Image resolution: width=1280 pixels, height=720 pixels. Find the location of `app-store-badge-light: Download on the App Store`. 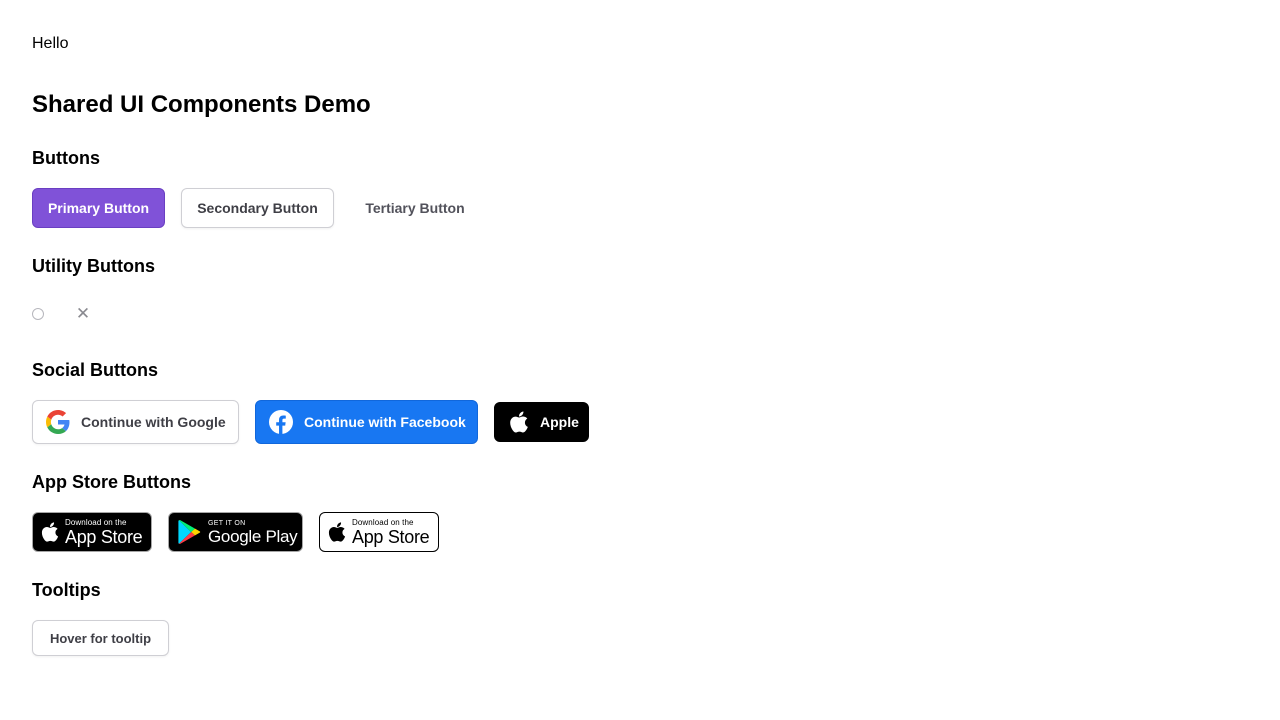

app-store-badge-light: Download on the App Store is located at coordinates (379, 532).